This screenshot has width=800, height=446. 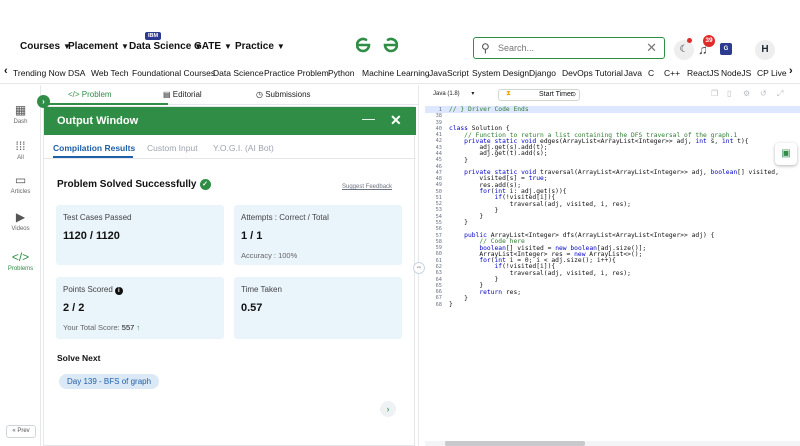 What do you see at coordinates (20, 261) in the screenshot?
I see `rail-item-problems: </> Problems` at bounding box center [20, 261].